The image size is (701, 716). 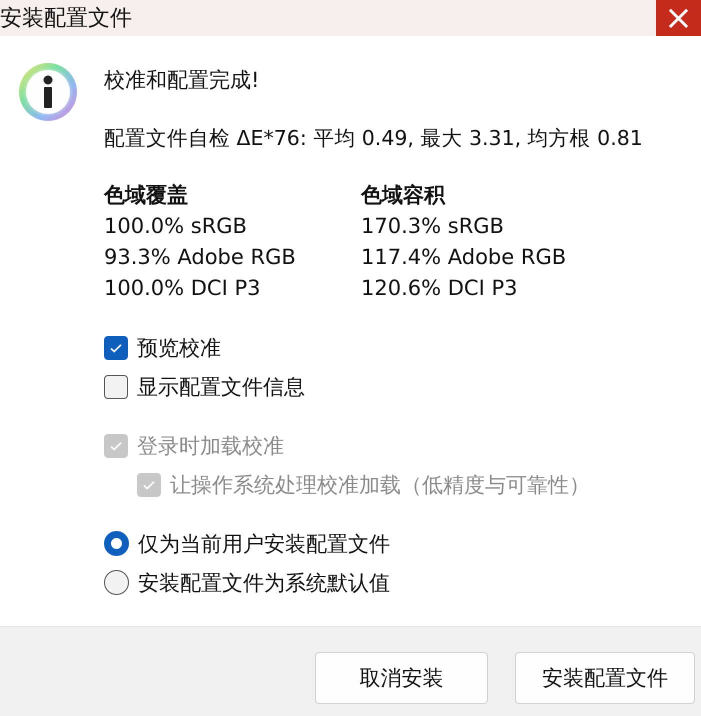 I want to click on gamut-value: 93.3% Adobe RGB, so click(x=200, y=257).